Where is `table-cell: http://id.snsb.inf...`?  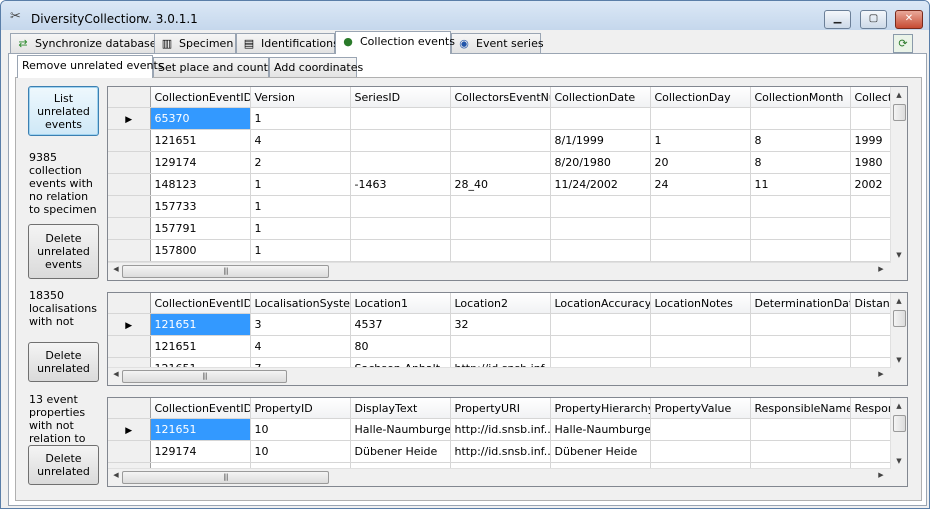
table-cell: http://id.snsb.inf... is located at coordinates (500, 451).